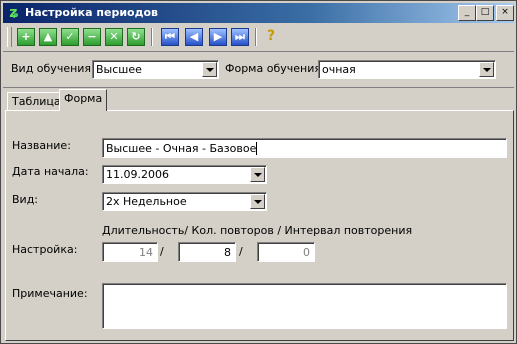 This screenshot has height=344, width=517. Describe the element at coordinates (339, 69) in the screenshot. I see `study-form-value: очная` at that location.